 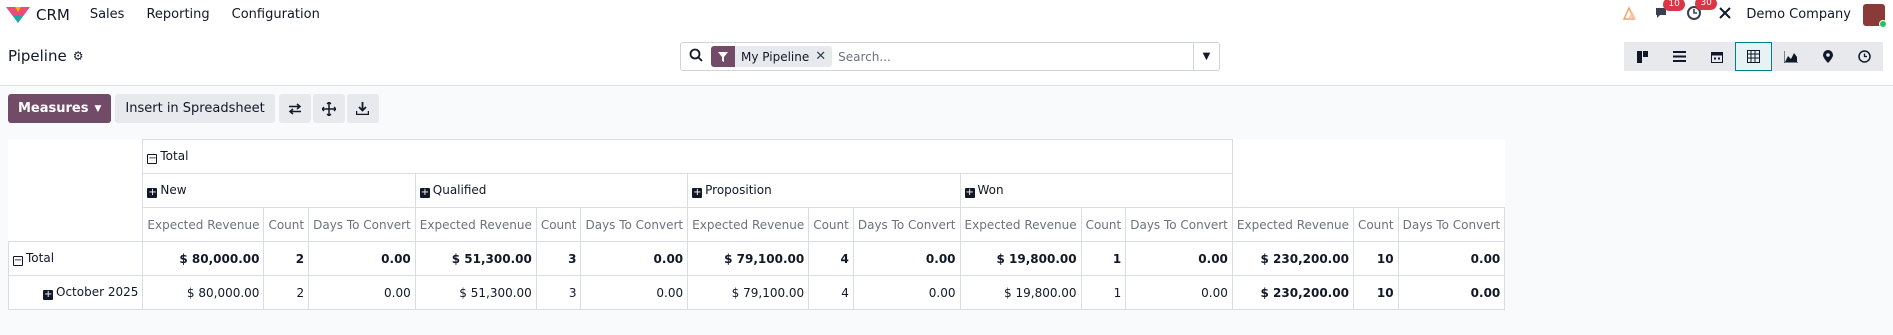 I want to click on exchange-icon, so click(x=294, y=108).